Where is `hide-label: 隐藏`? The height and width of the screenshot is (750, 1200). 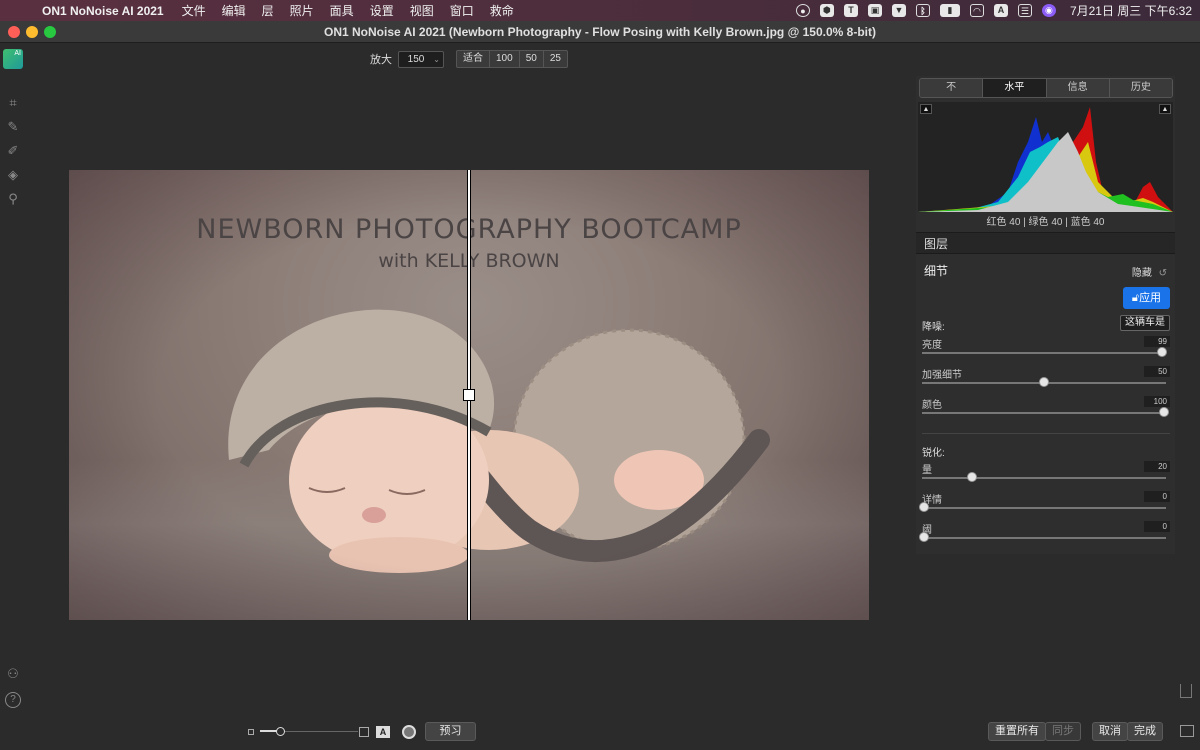 hide-label: 隐藏 is located at coordinates (1141, 273).